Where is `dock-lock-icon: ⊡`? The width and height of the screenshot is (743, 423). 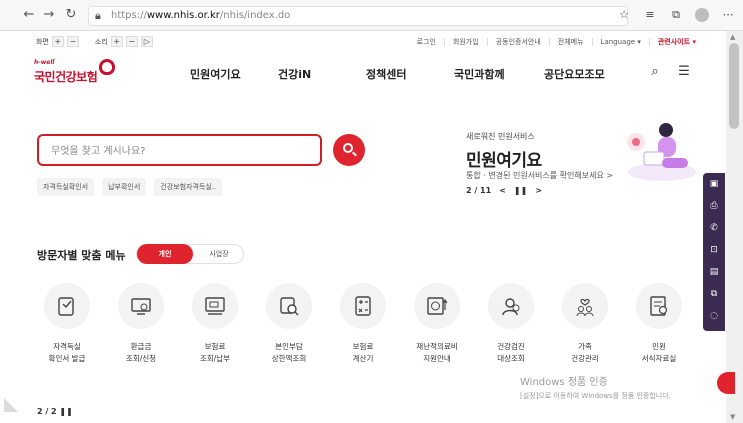
dock-lock-icon: ⊡ is located at coordinates (714, 250).